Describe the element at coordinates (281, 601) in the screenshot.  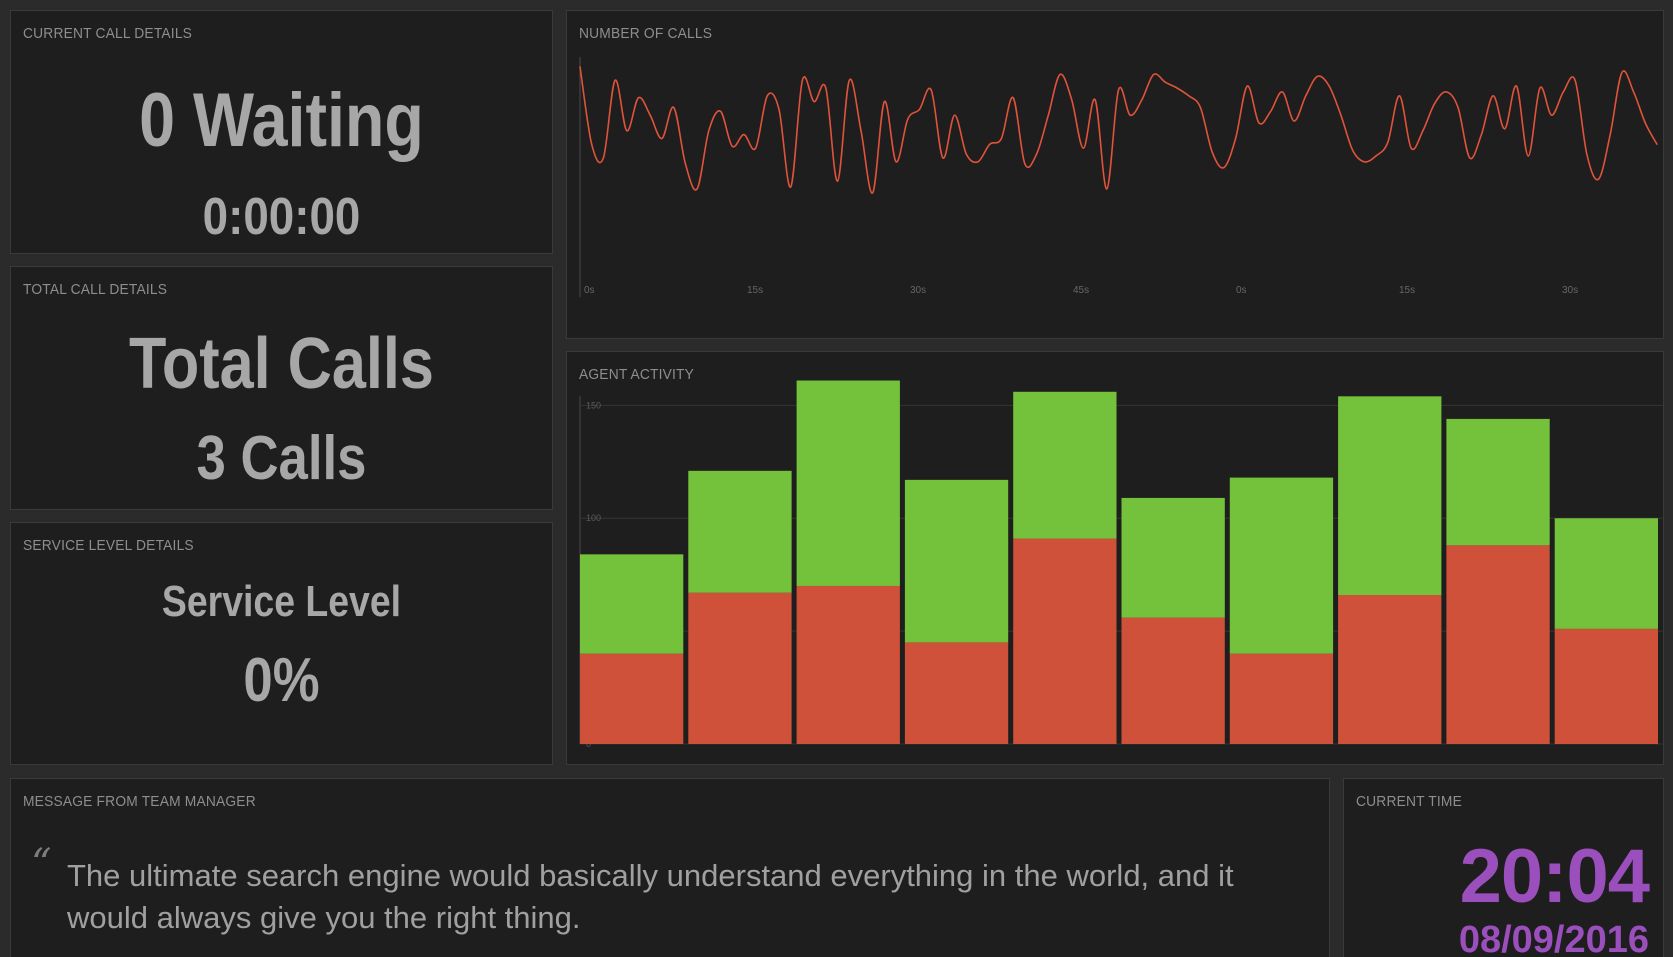
I see `service-level-heading: Service Level` at that location.